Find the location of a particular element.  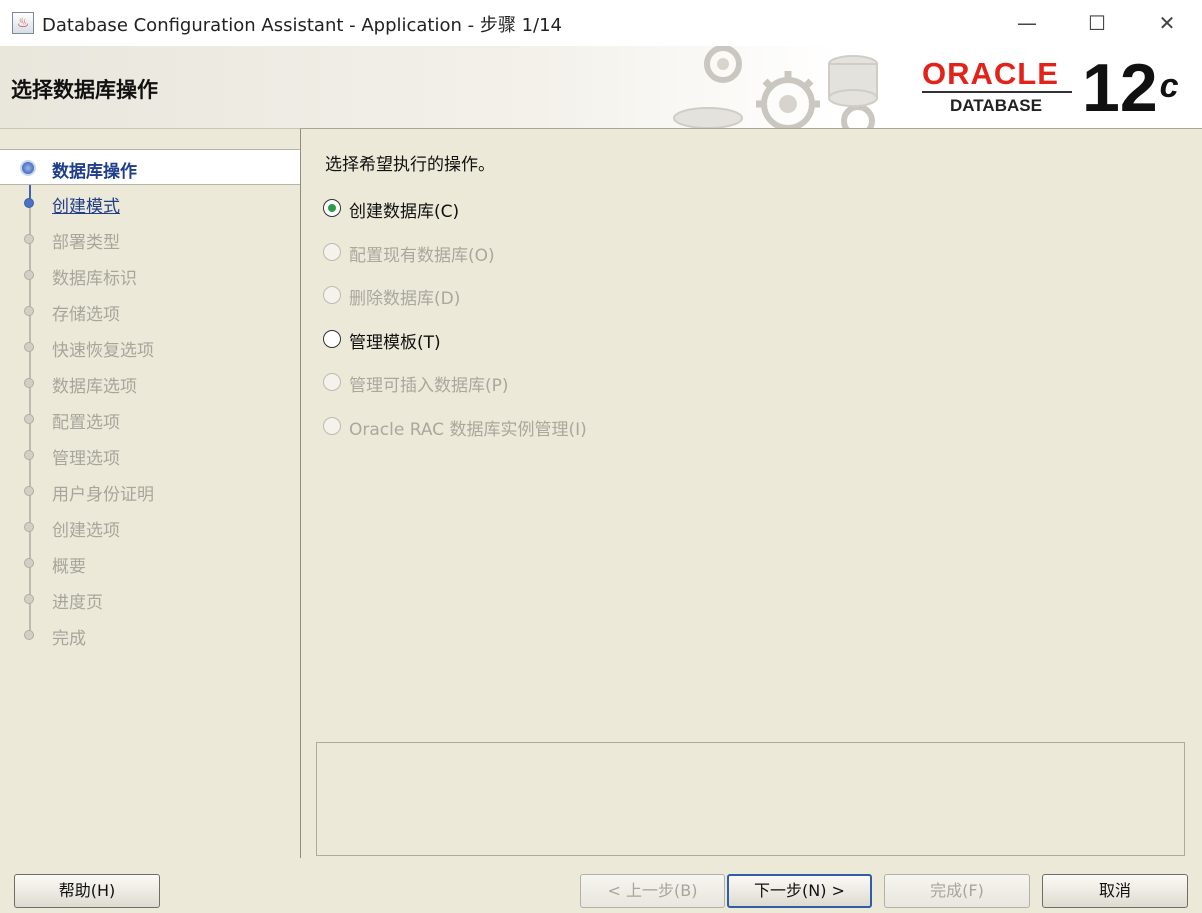

option-label: 配置现有数据库(O) is located at coordinates (422, 255).